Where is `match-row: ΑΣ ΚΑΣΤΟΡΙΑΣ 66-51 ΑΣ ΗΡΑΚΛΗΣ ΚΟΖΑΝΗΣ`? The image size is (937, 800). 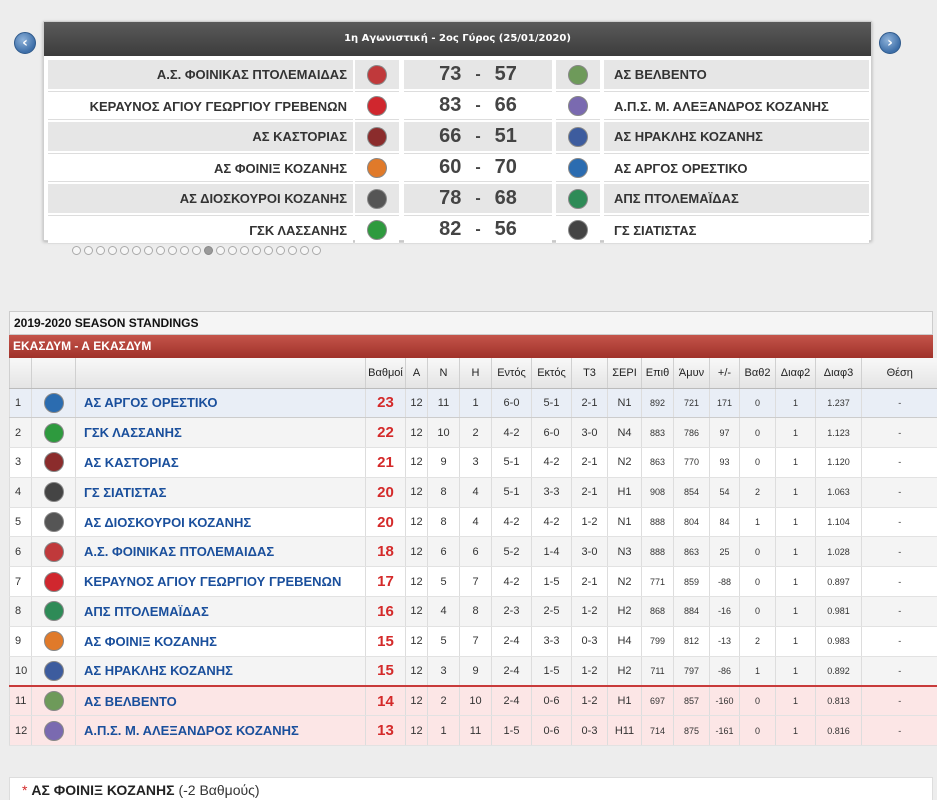 match-row: ΑΣ ΚΑΣΤΟΡΙΑΣ 66-51 ΑΣ ΗΡΑΚΛΗΣ ΚΟΖΑΝΗΣ is located at coordinates (458, 136).